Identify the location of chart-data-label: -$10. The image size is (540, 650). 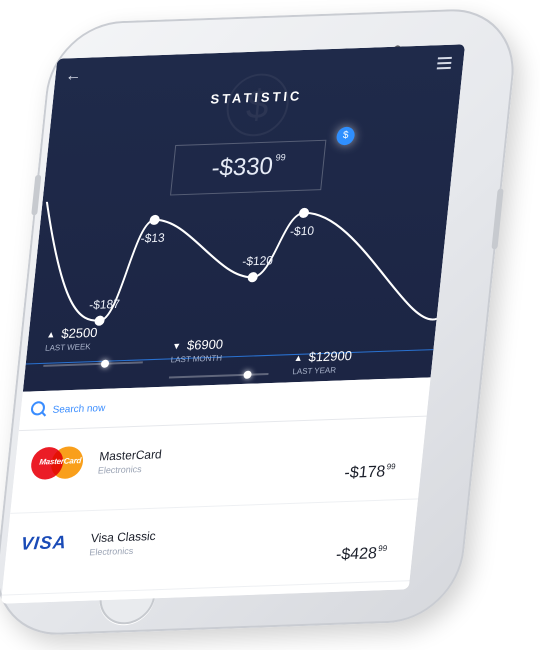
(302, 231).